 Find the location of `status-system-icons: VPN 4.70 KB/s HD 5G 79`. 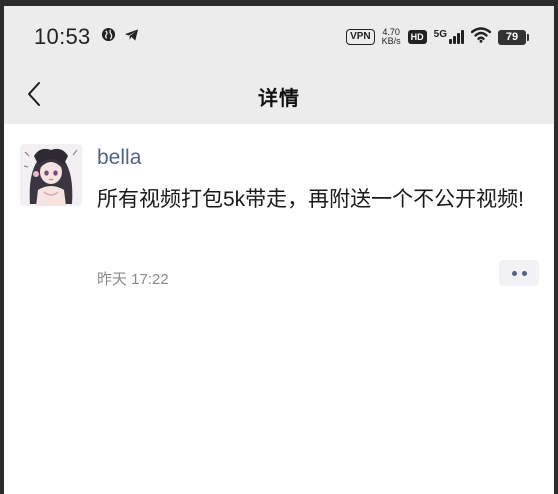

status-system-icons: VPN 4.70 KB/s HD 5G 79 is located at coordinates (437, 37).